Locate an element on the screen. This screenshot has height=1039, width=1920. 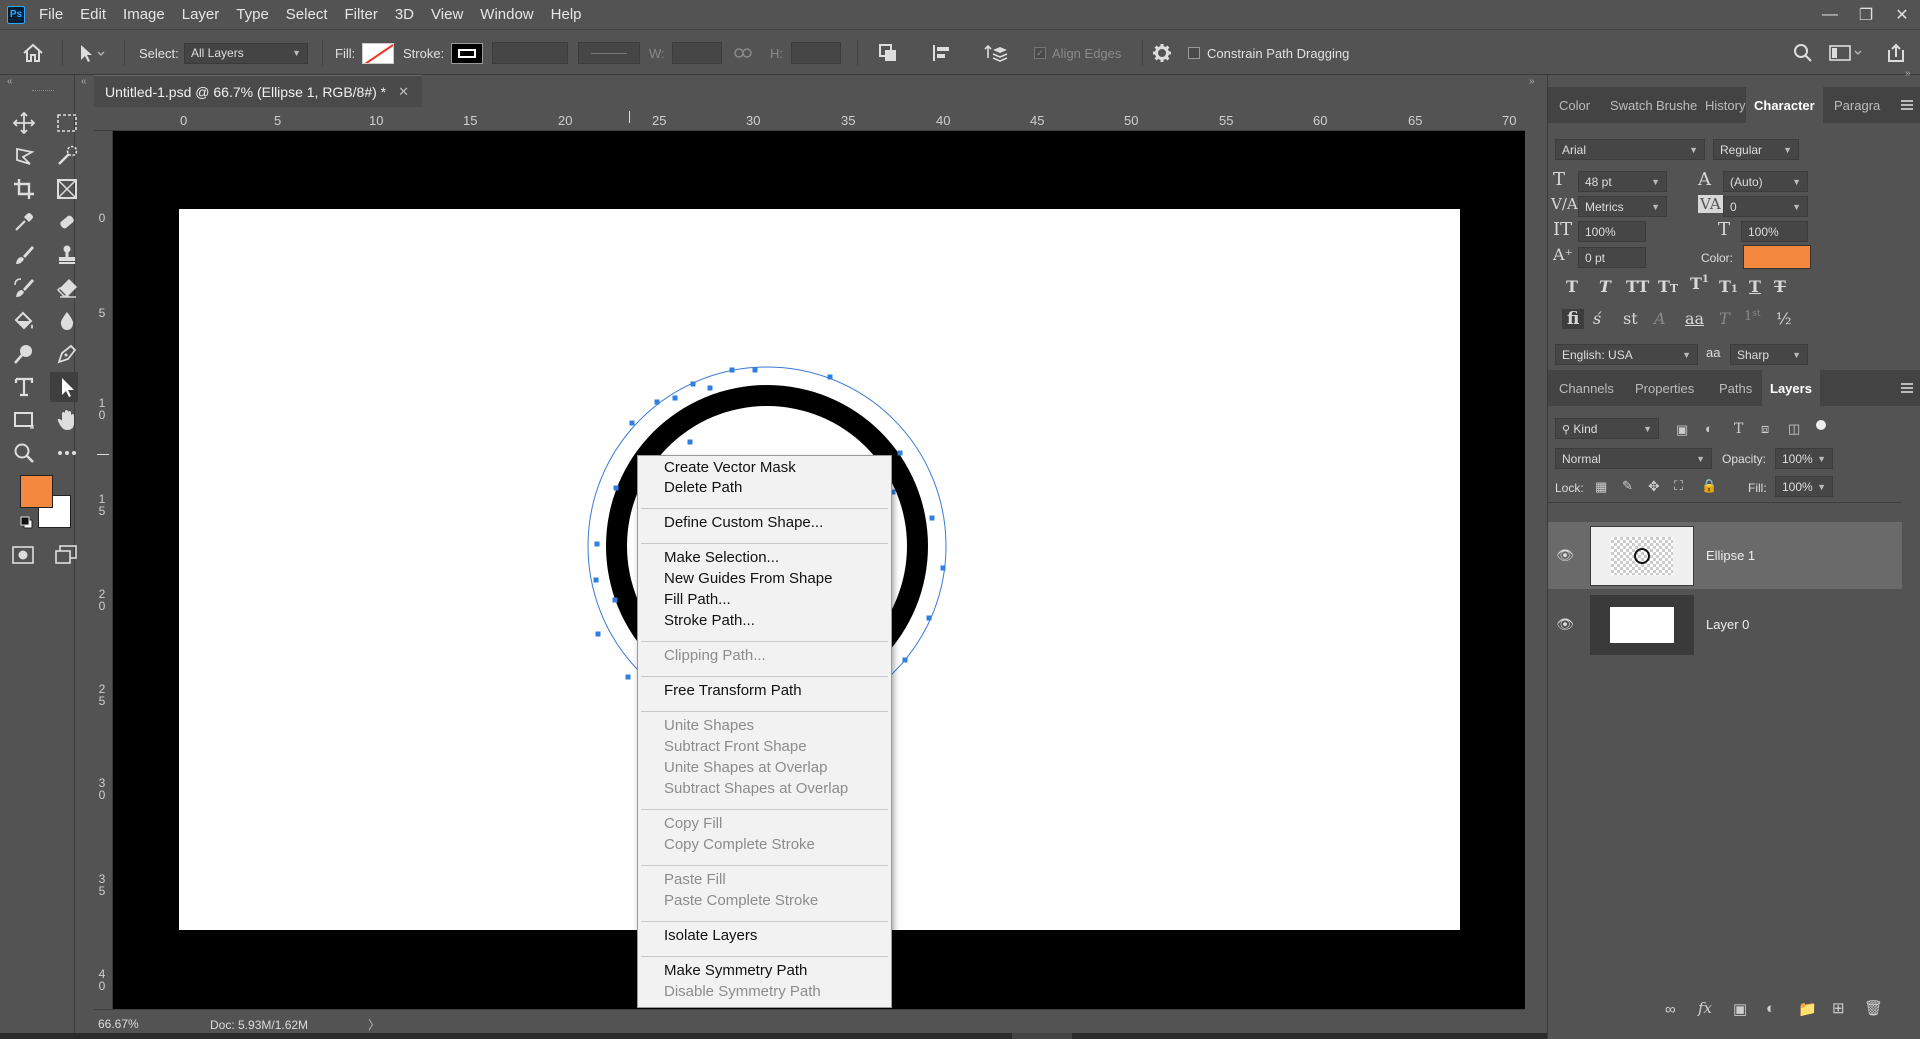
zoom-level: 66.67% is located at coordinates (118, 1024).